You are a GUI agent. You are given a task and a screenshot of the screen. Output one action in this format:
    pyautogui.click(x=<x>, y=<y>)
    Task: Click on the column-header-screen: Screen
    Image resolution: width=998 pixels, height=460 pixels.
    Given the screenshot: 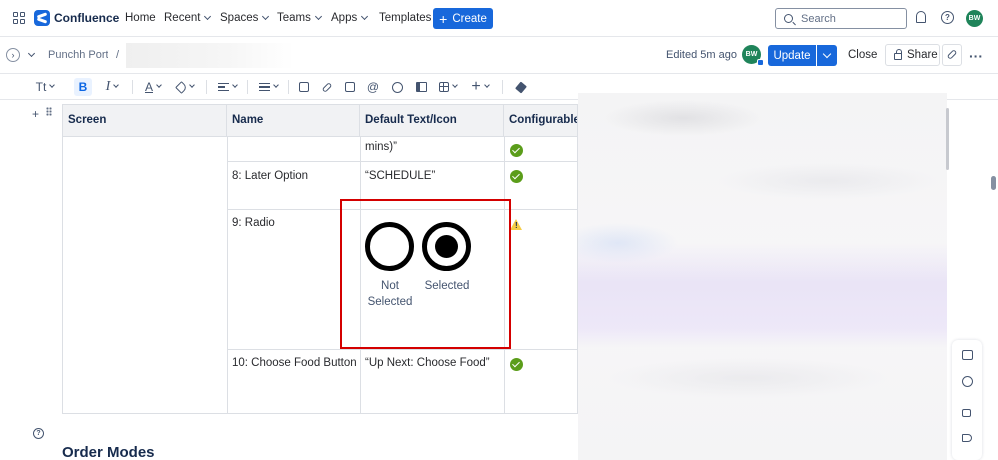 What is the action you would take?
    pyautogui.click(x=145, y=121)
    